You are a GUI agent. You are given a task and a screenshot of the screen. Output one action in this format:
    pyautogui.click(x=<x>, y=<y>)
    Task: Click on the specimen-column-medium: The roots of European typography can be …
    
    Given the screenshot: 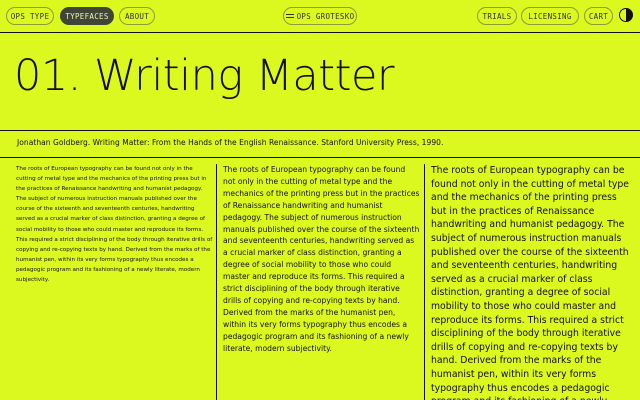 What is the action you would take?
    pyautogui.click(x=321, y=259)
    